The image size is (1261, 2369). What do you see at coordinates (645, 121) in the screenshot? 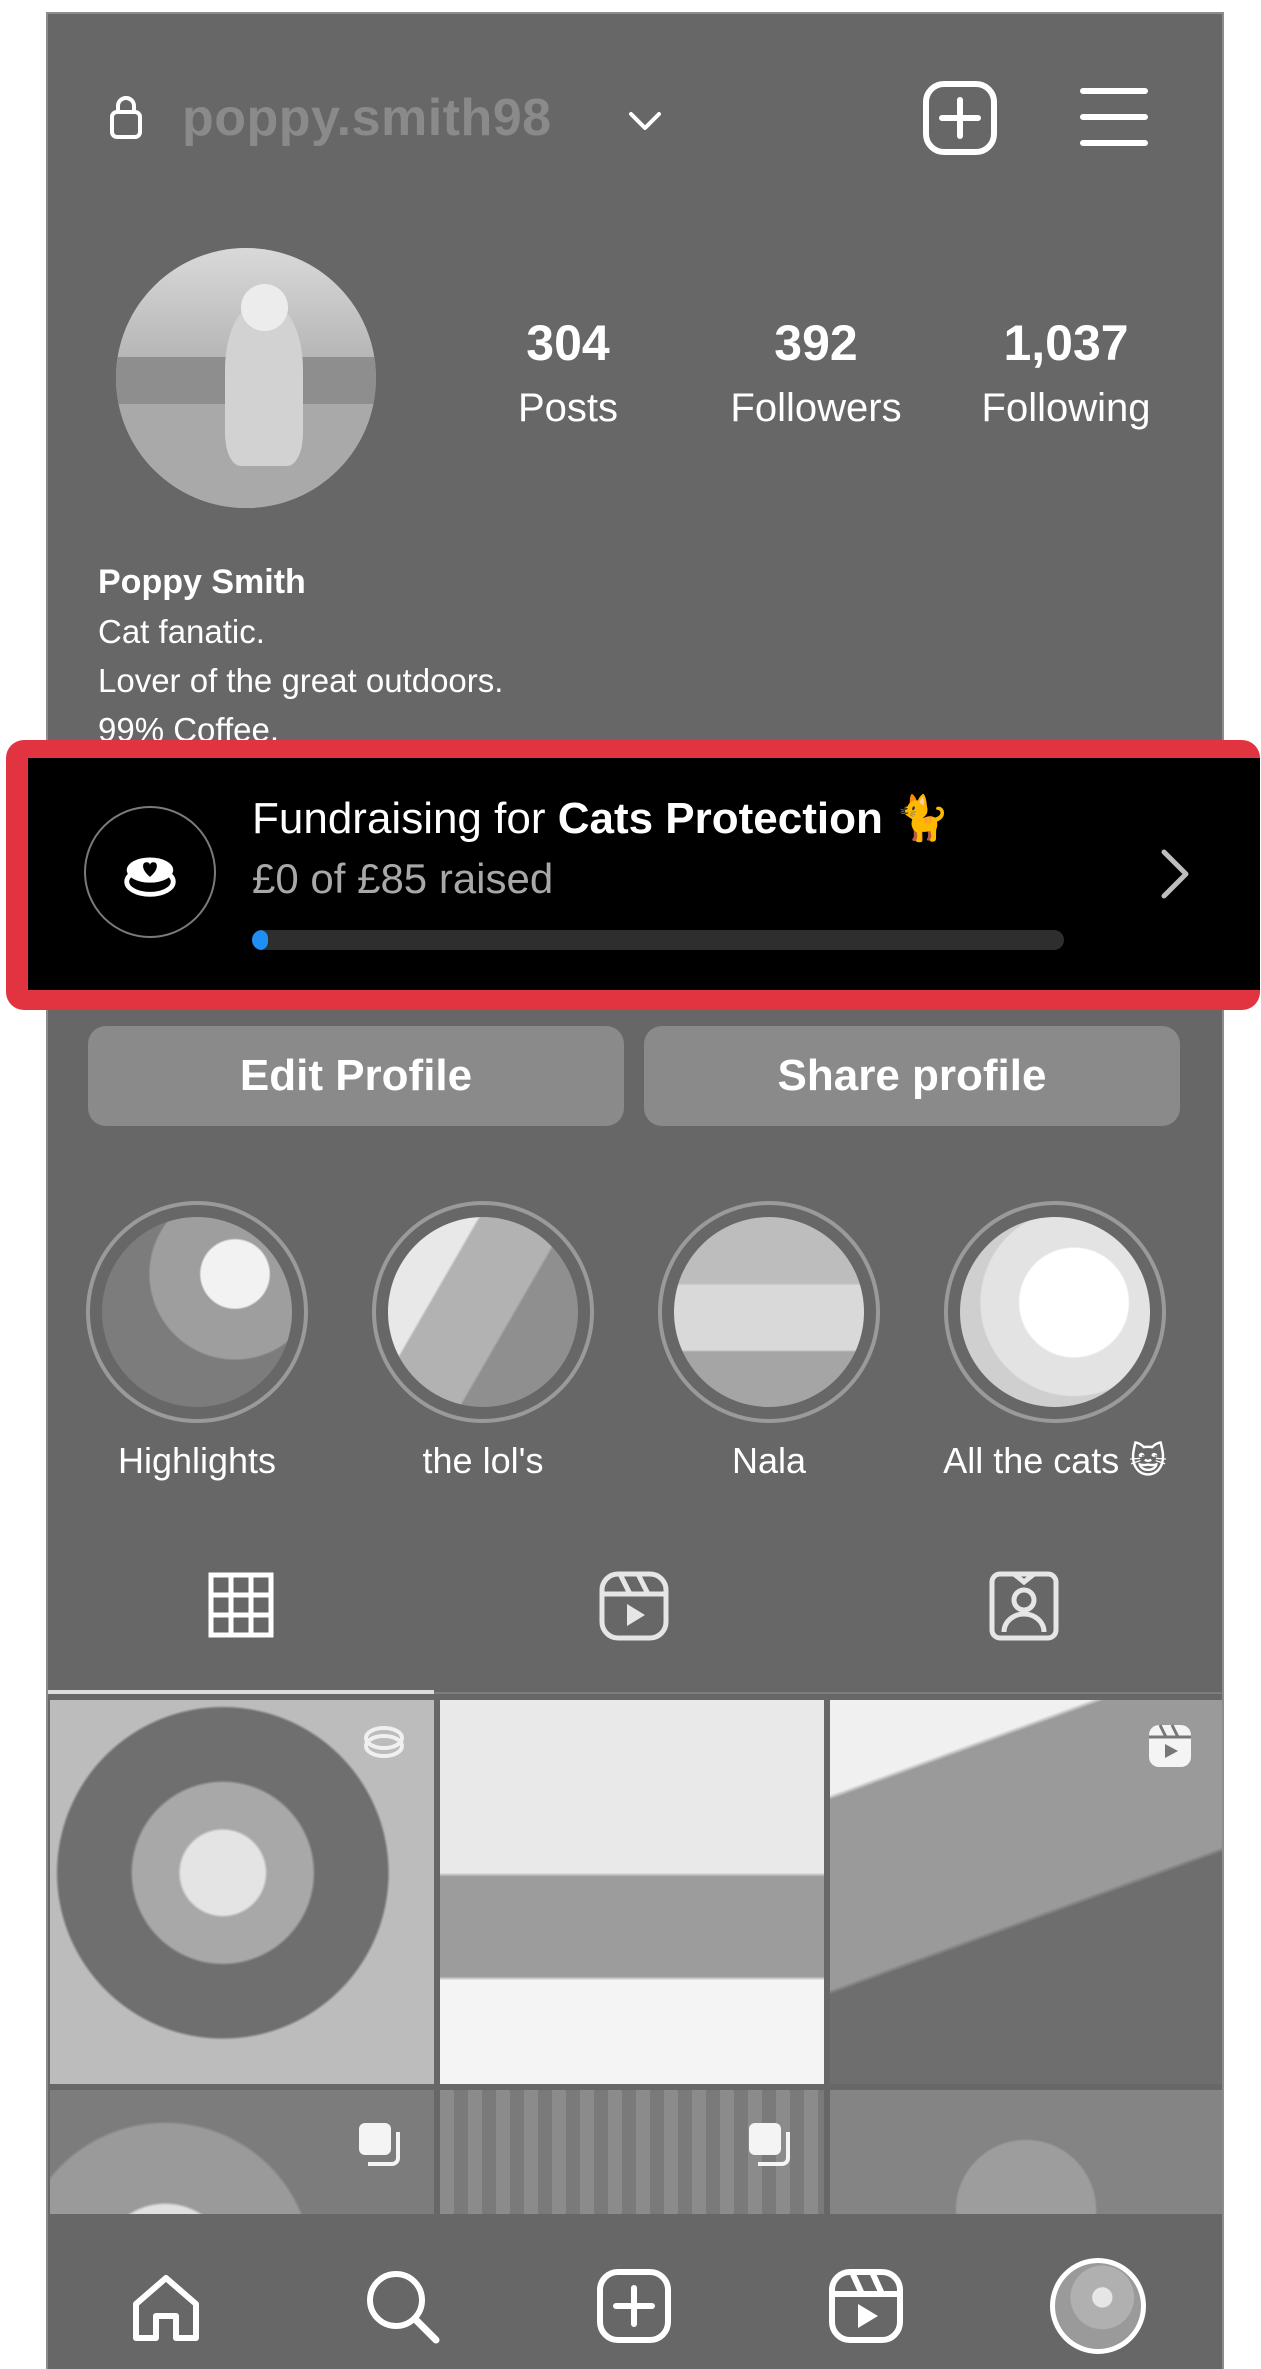
I see `chevron-down-icon` at bounding box center [645, 121].